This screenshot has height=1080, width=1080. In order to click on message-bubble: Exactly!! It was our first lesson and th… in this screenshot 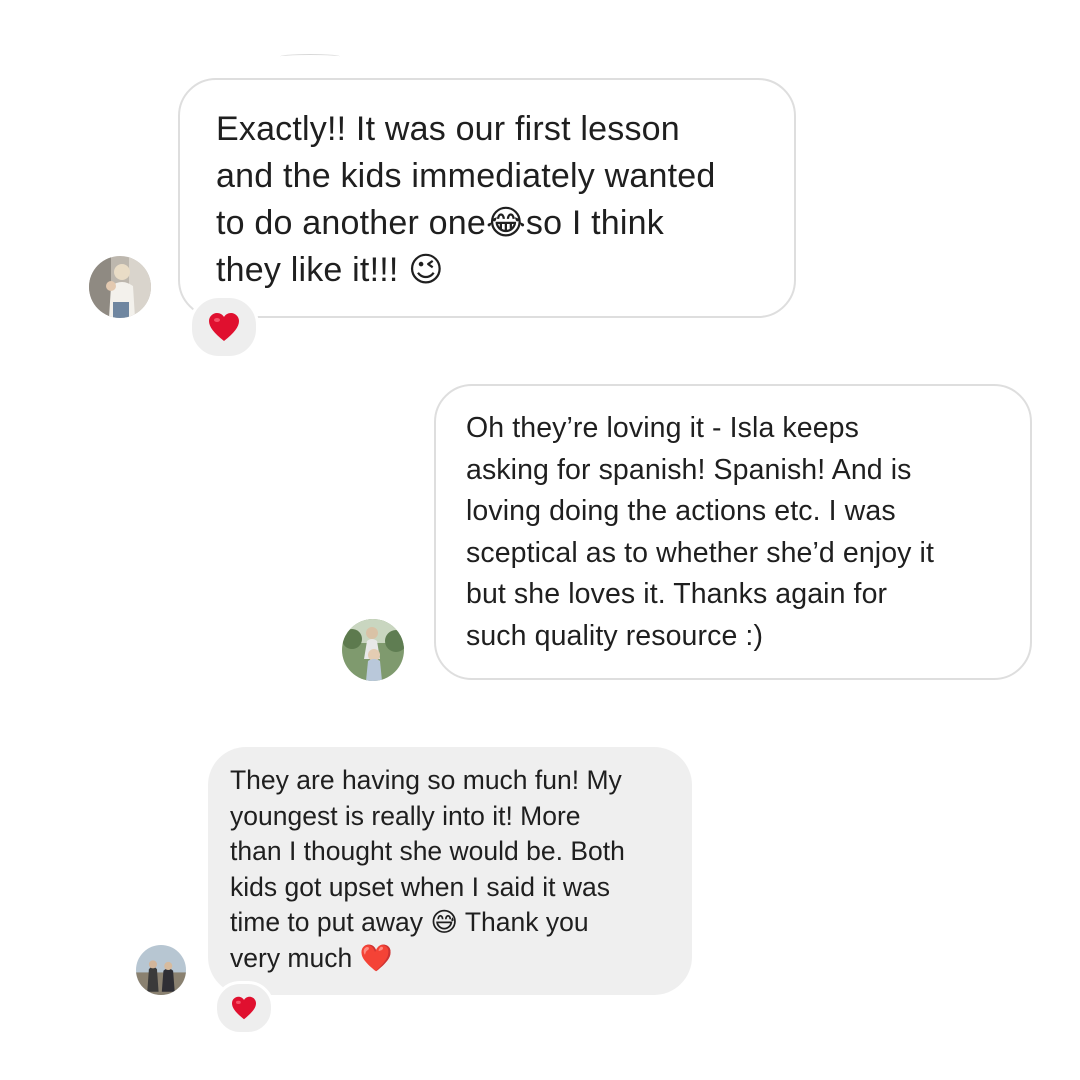, I will do `click(487, 198)`.